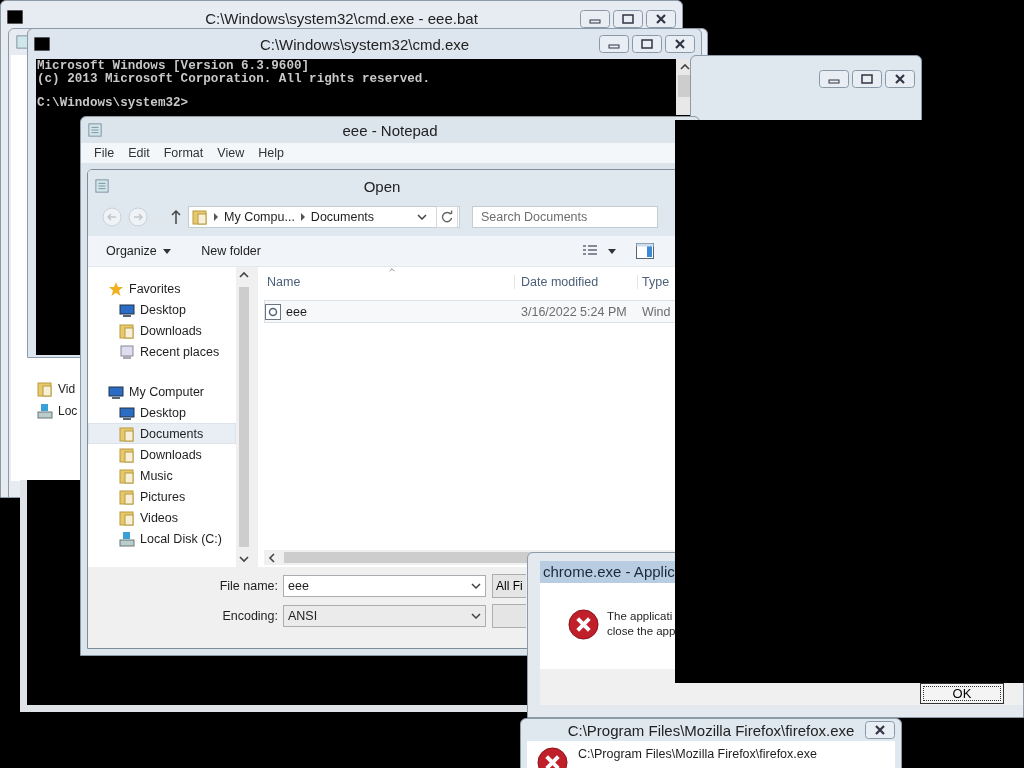 This screenshot has height=768, width=1024. I want to click on nav-item: Loc, so click(68, 411).